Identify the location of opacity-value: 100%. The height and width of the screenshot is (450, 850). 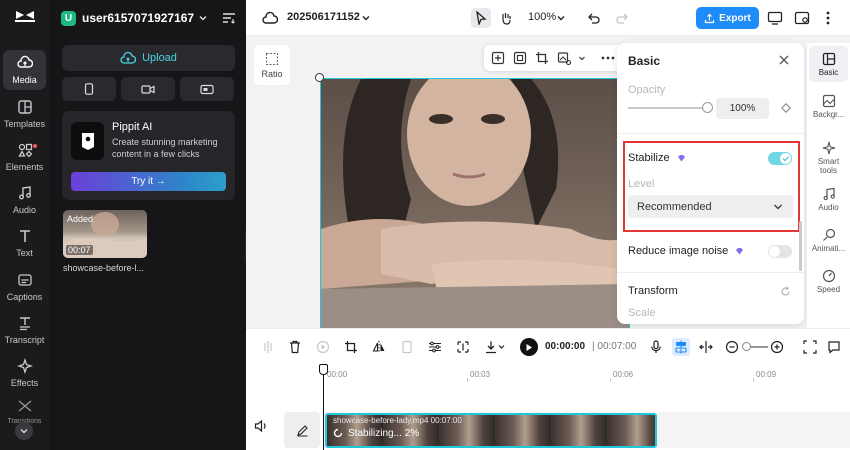
(742, 108).